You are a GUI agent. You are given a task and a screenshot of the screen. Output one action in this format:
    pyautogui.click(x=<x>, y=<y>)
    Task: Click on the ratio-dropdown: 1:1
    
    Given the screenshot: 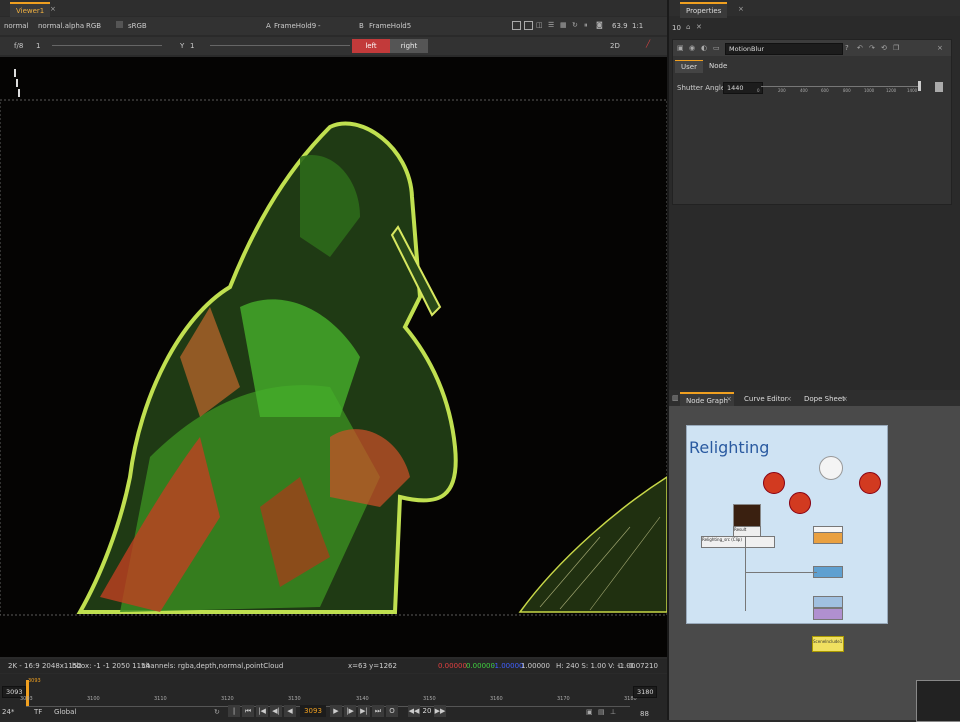 What is the action you would take?
    pyautogui.click(x=637, y=26)
    